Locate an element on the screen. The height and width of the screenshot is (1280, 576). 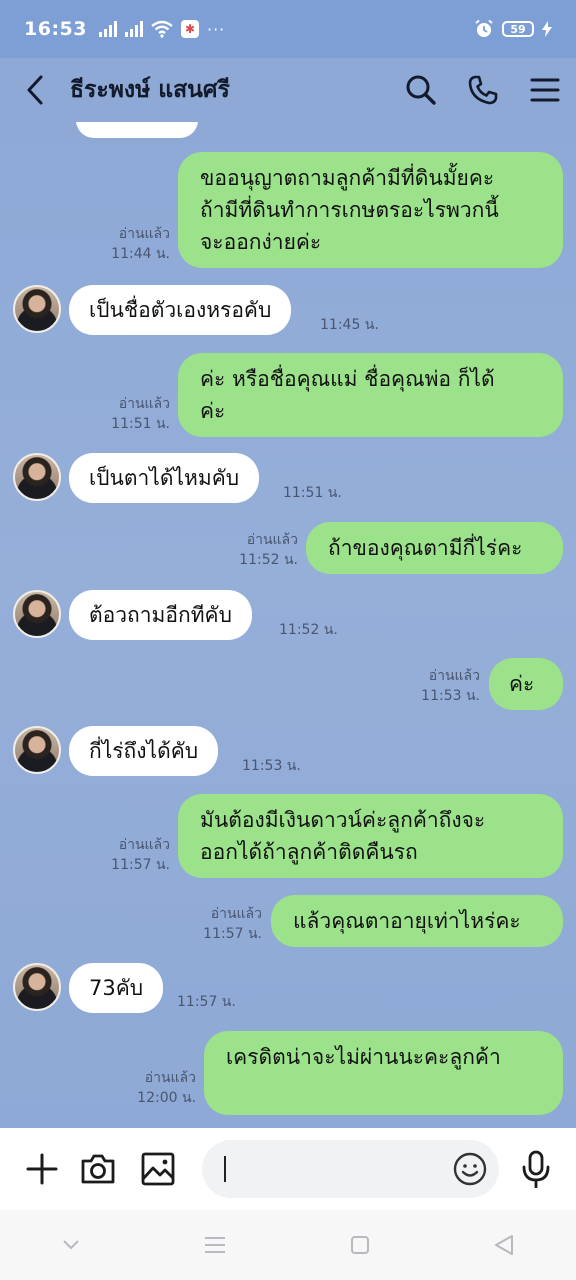
message-composer is located at coordinates (288, 1169).